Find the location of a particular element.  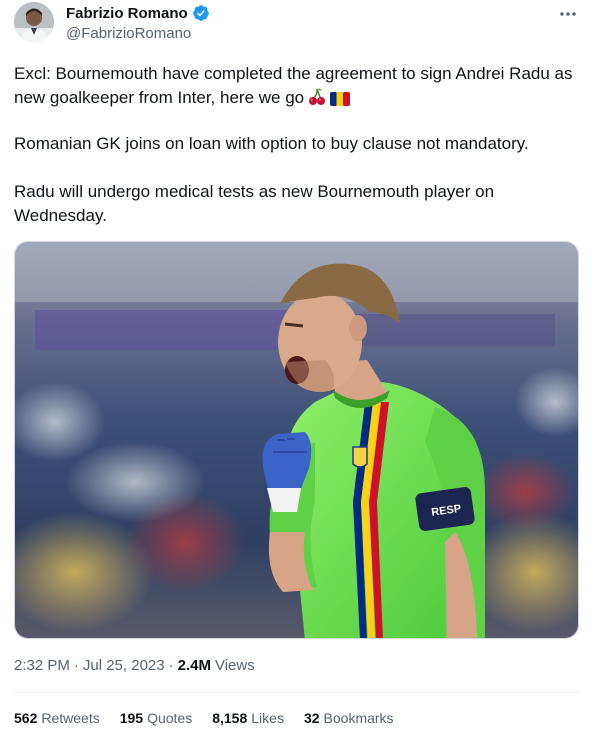

author-handle: @FabrizioRomano is located at coordinates (128, 33).